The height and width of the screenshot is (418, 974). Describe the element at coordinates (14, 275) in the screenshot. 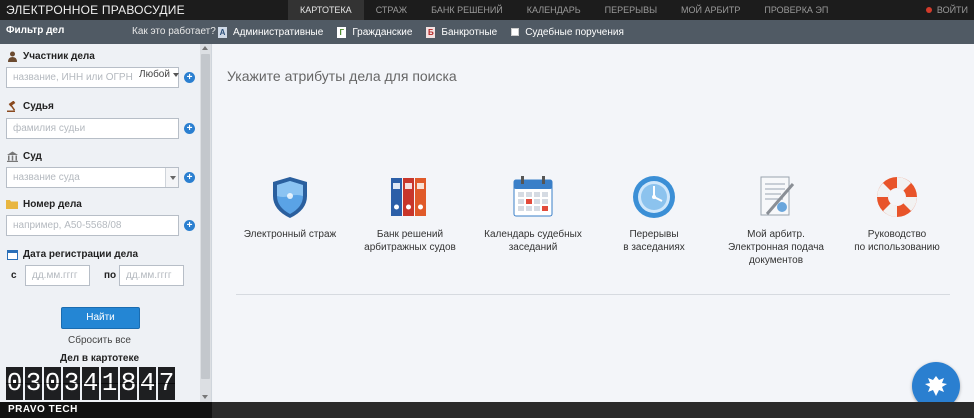

I see `date-from-label: с` at that location.